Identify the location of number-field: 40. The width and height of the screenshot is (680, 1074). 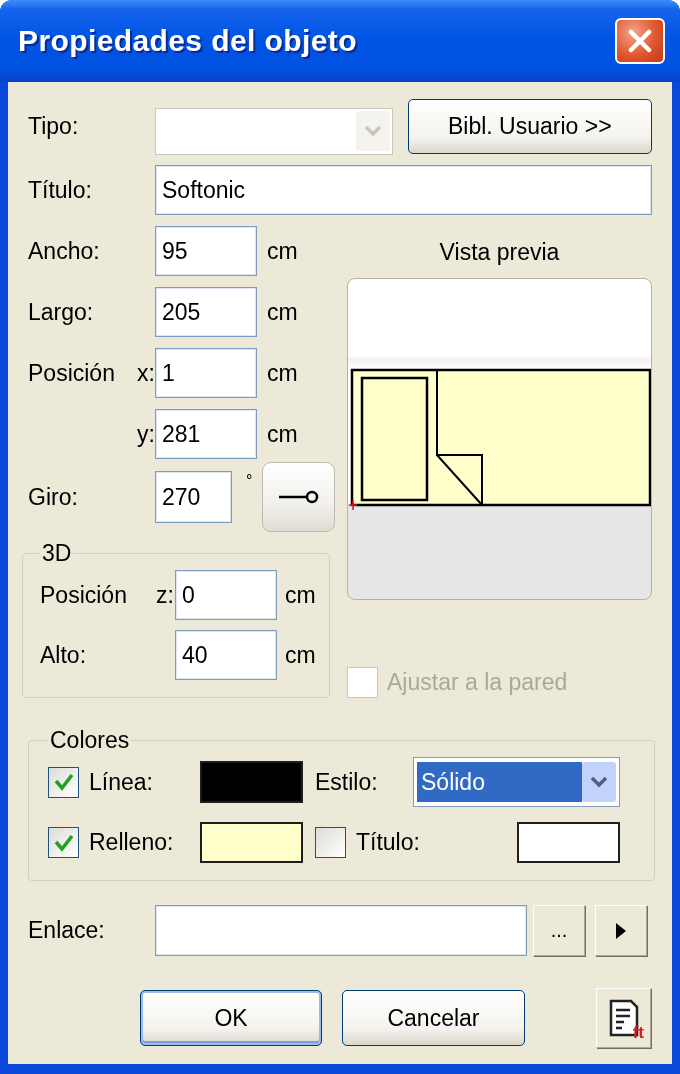
(226, 655).